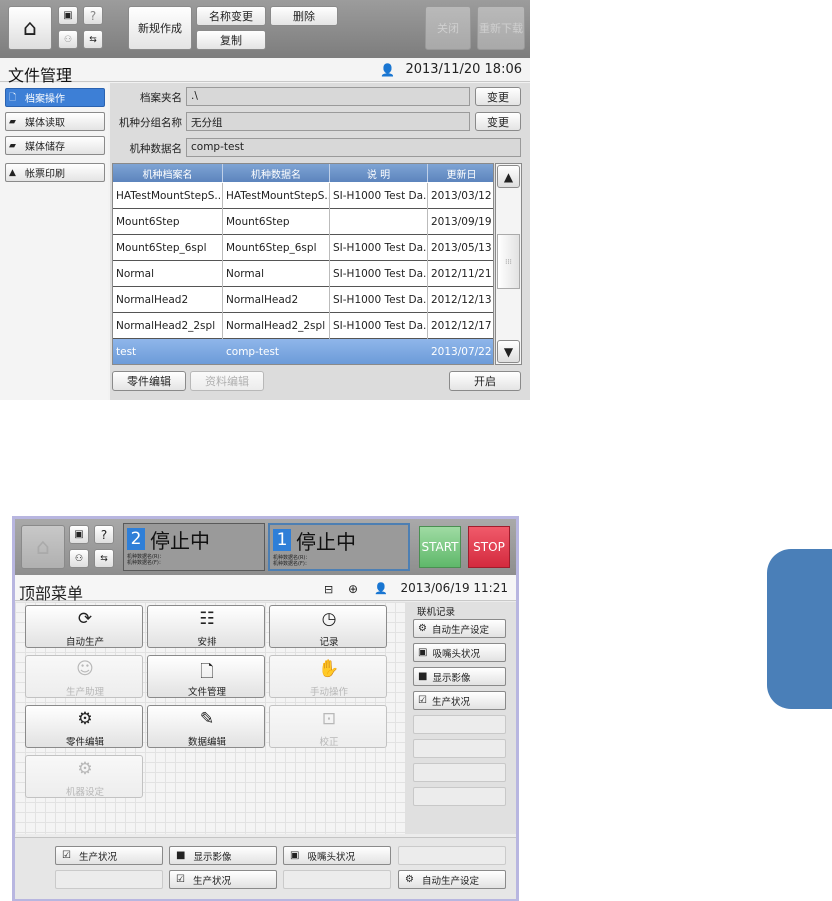  I want to click on scroll-thumb: ⁞⁞⁞, so click(508, 261).